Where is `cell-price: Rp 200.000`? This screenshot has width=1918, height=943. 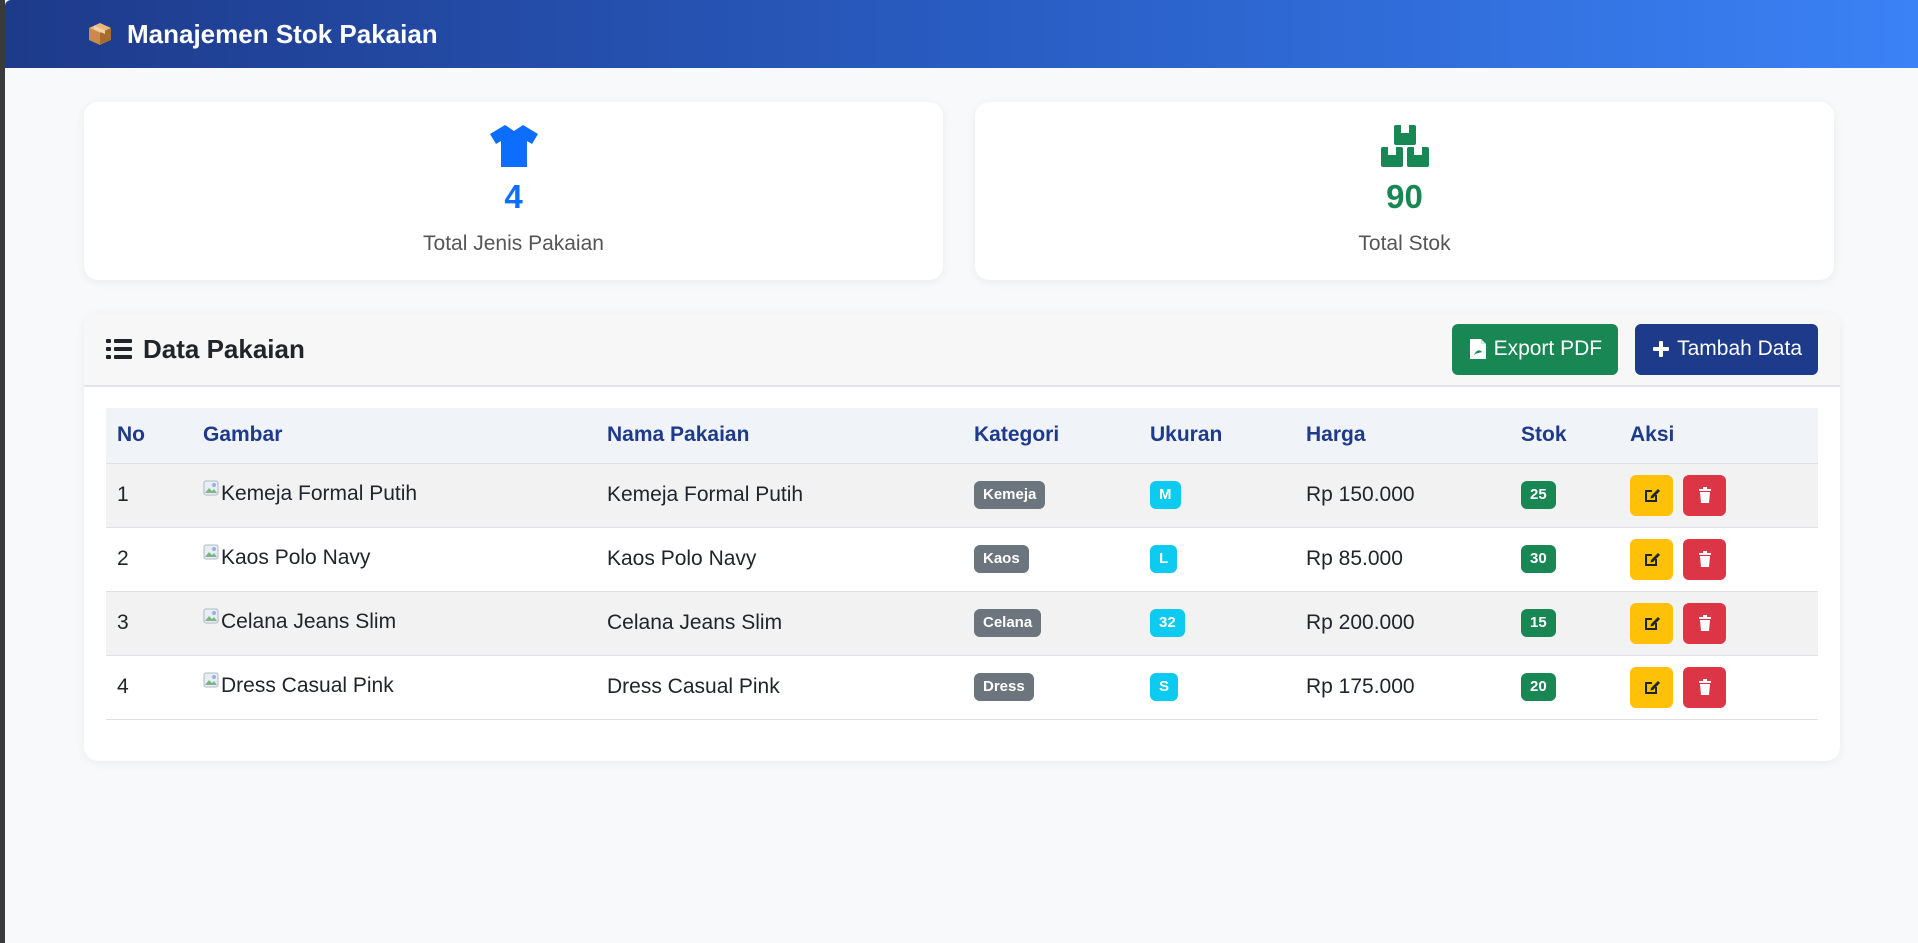
cell-price: Rp 200.000 is located at coordinates (1402, 623).